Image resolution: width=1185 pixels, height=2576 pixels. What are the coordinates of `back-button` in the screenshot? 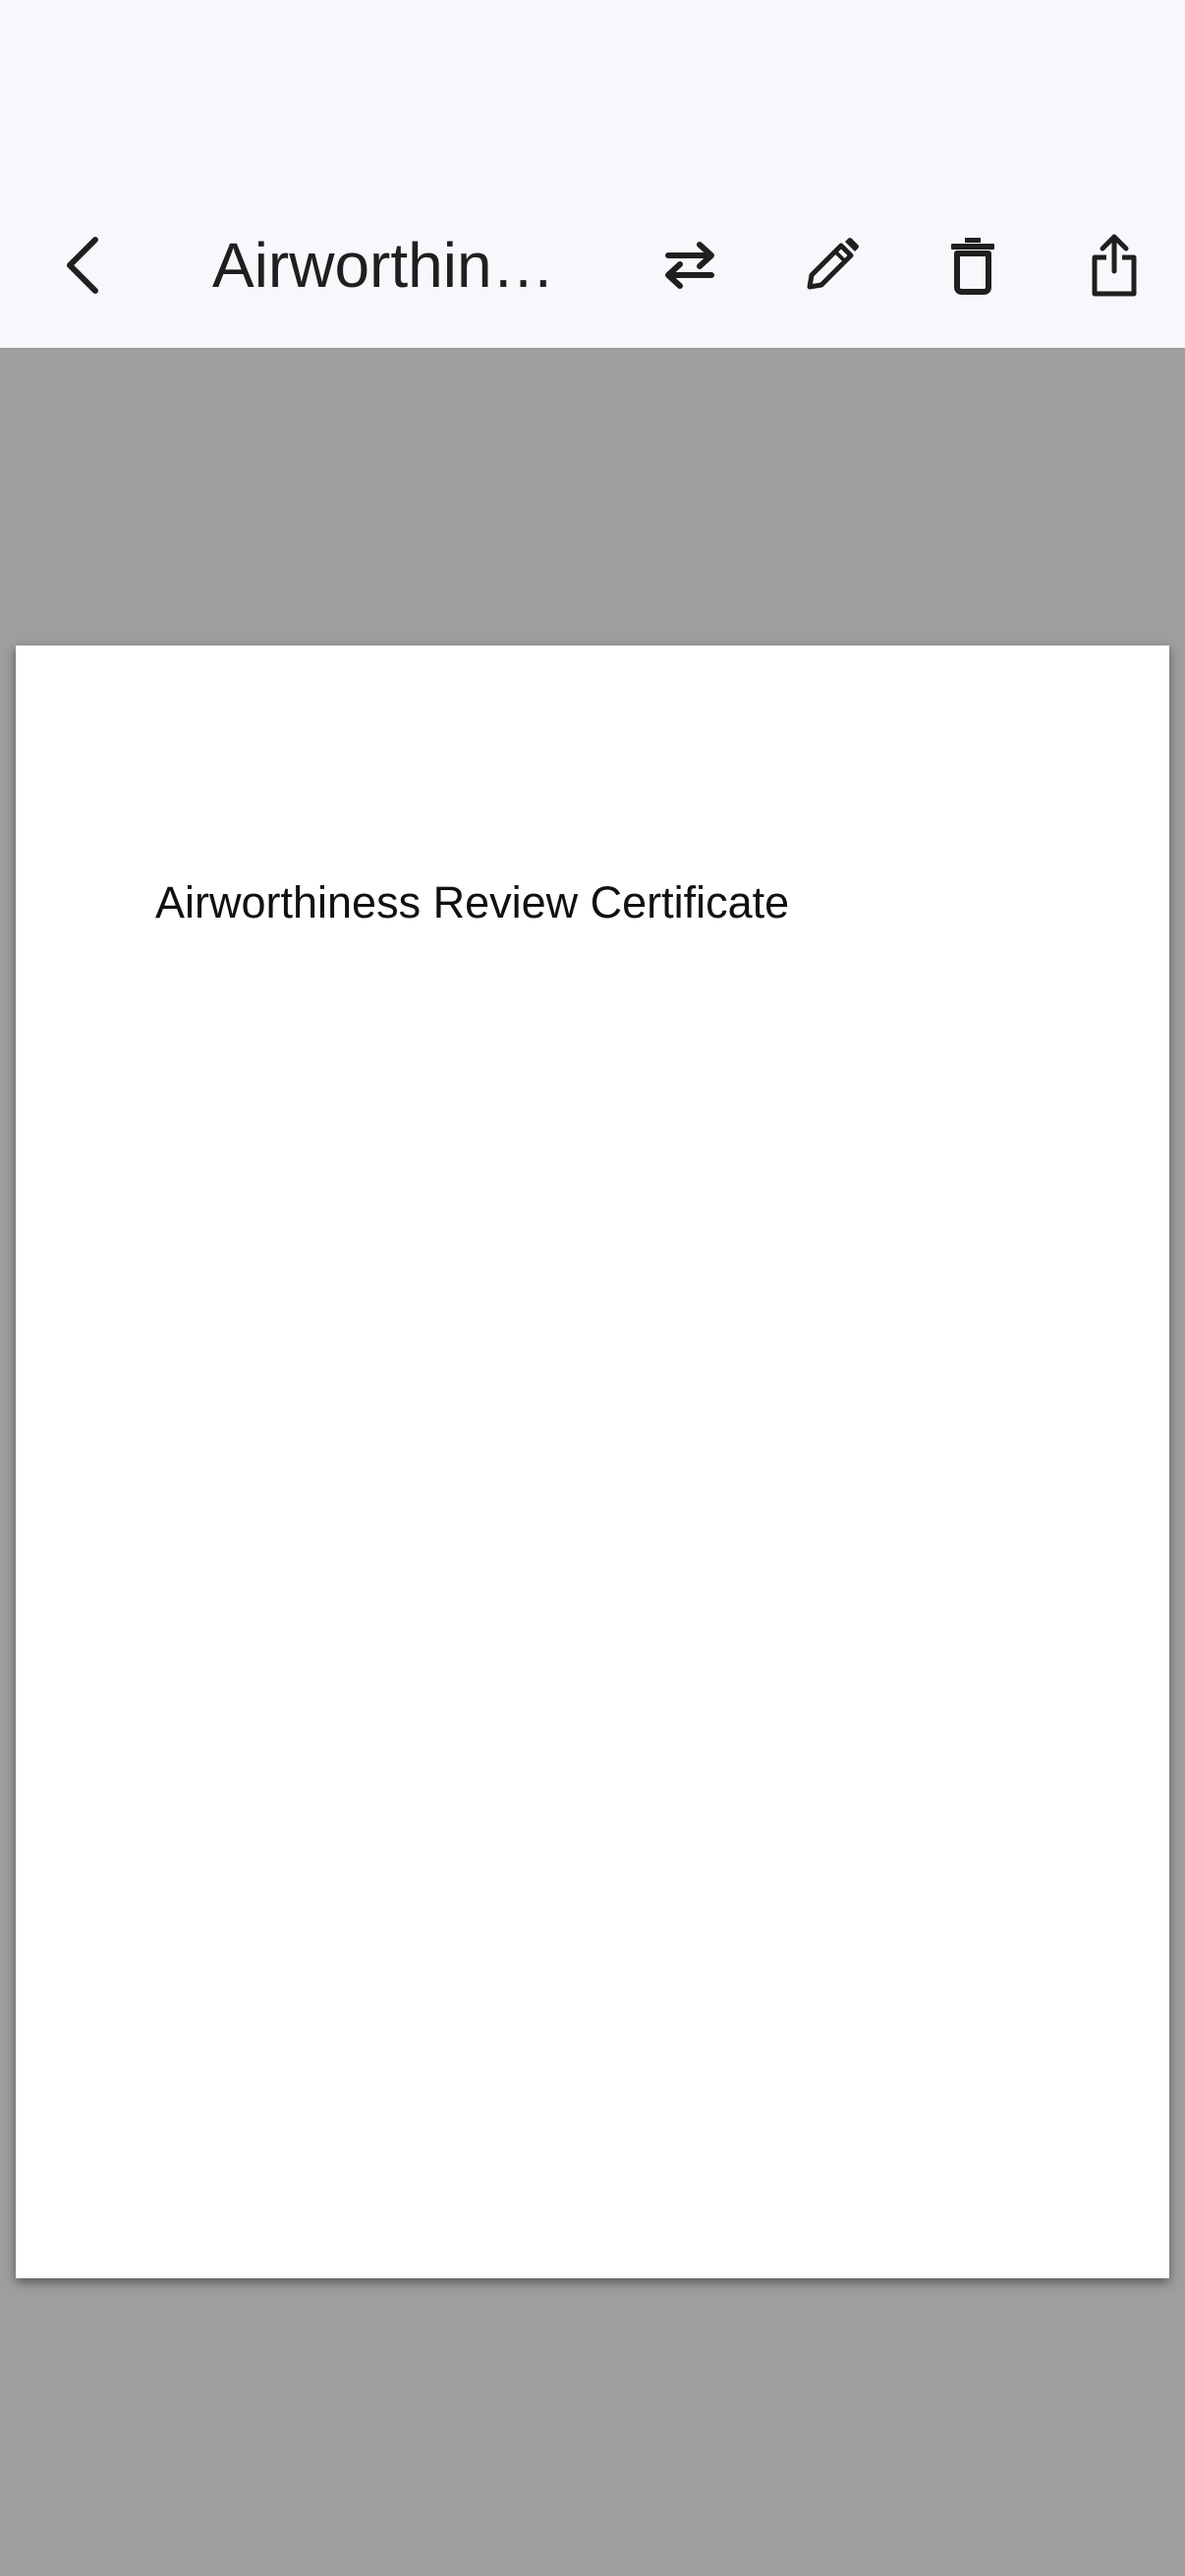 It's located at (84, 265).